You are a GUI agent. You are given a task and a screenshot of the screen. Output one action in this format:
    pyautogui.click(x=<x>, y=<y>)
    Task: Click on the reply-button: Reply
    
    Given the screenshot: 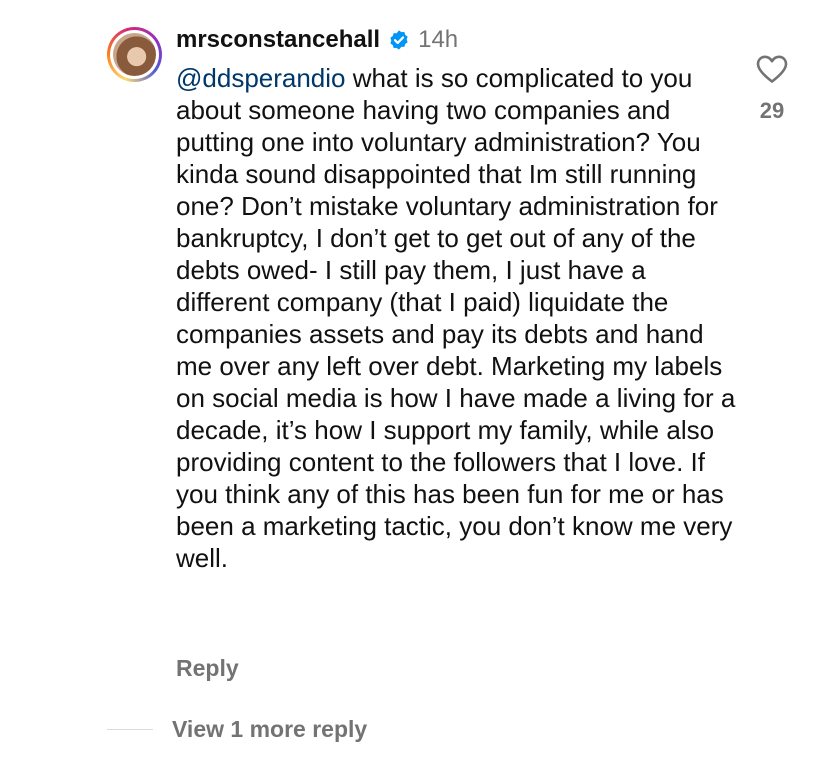 What is the action you would take?
    pyautogui.click(x=207, y=668)
    